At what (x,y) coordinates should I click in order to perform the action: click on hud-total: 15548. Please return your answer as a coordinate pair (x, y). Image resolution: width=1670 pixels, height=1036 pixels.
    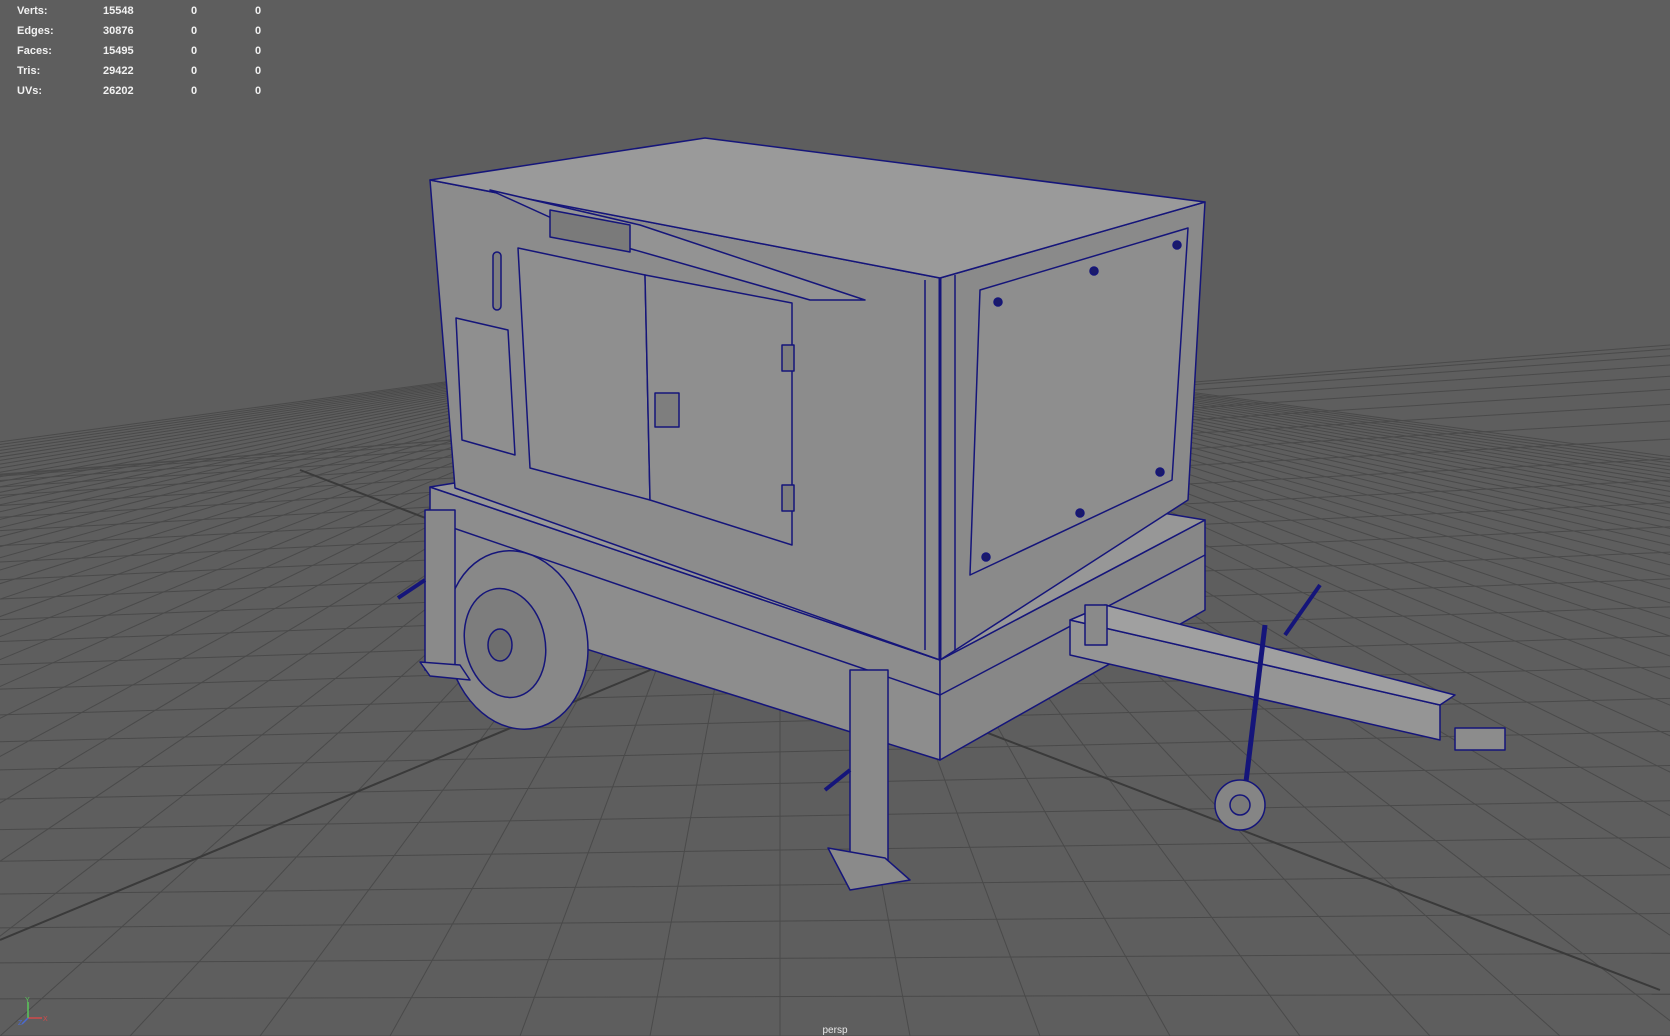
    Looking at the image, I should click on (118, 11).